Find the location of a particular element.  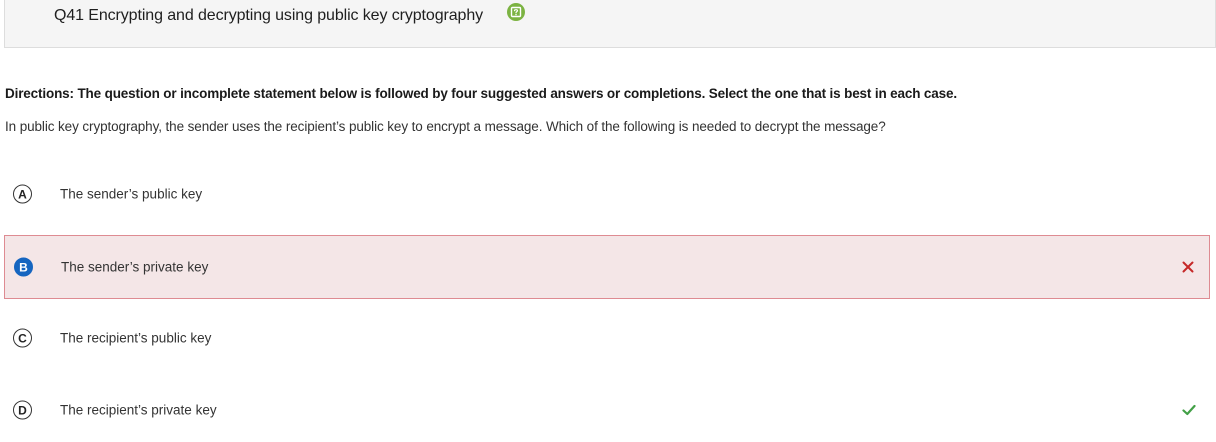

checkmark-icon is located at coordinates (1189, 410).